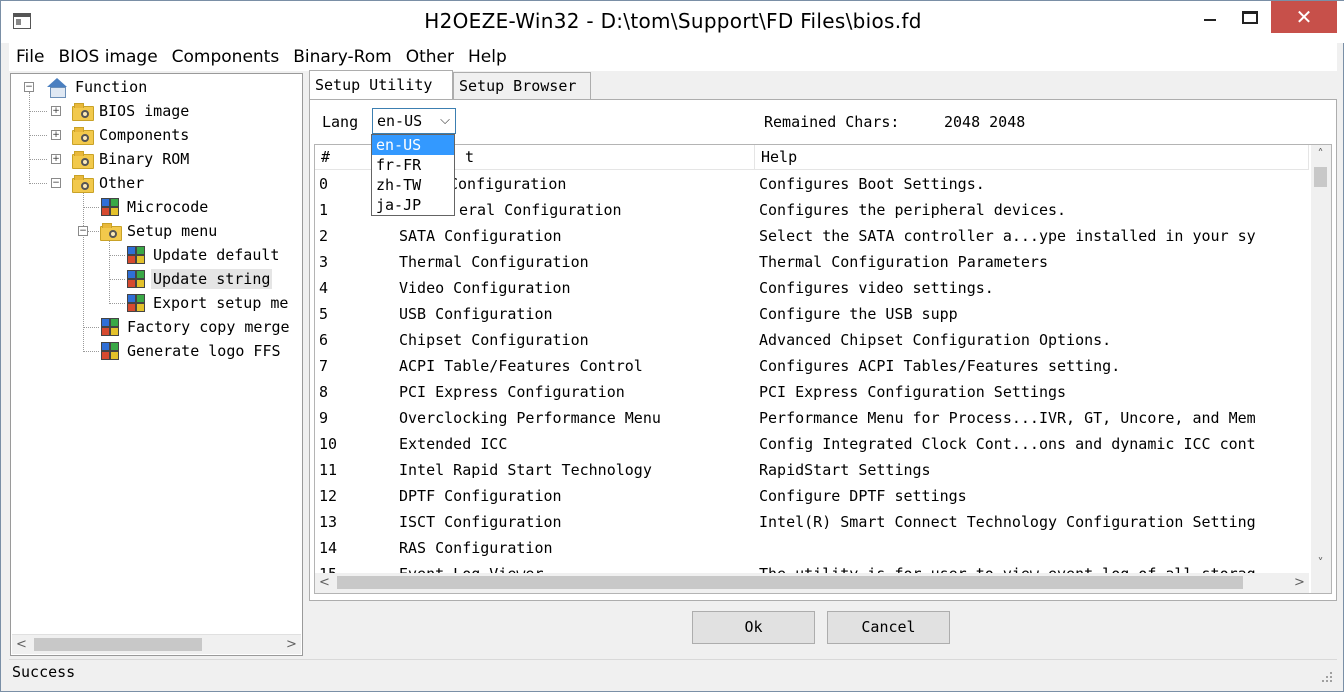  I want to click on menu-binary-rom: Binary-Rom, so click(342, 57).